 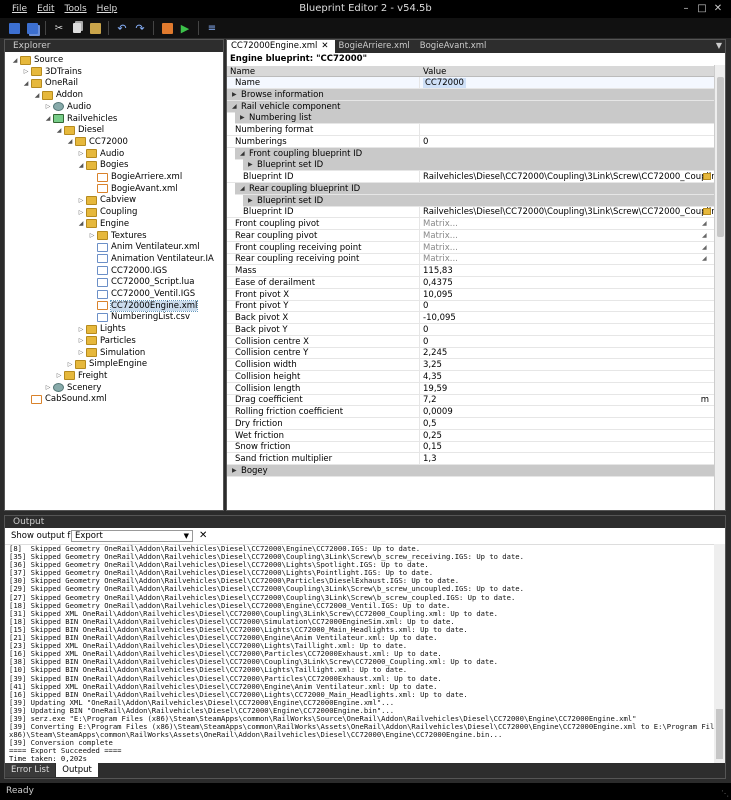 What do you see at coordinates (438, 295) in the screenshot?
I see `property-value: 10,095` at bounding box center [438, 295].